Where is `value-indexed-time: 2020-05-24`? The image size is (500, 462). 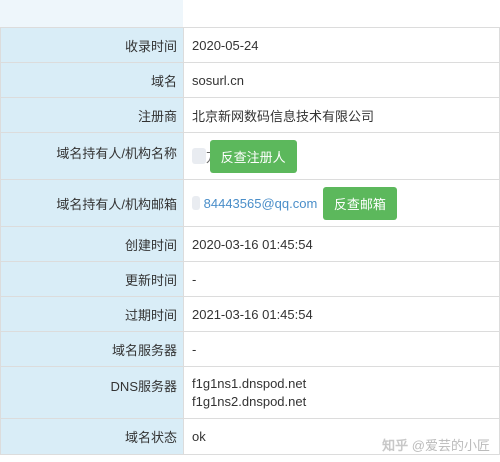 value-indexed-time: 2020-05-24 is located at coordinates (341, 45).